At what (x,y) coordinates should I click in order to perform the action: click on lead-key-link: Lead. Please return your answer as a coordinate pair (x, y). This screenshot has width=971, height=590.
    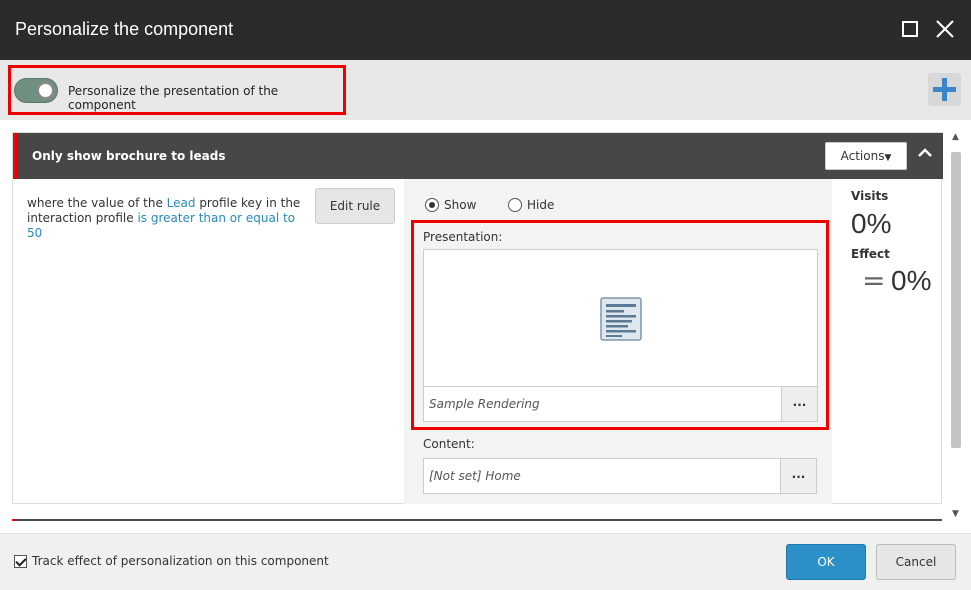
    Looking at the image, I should click on (181, 203).